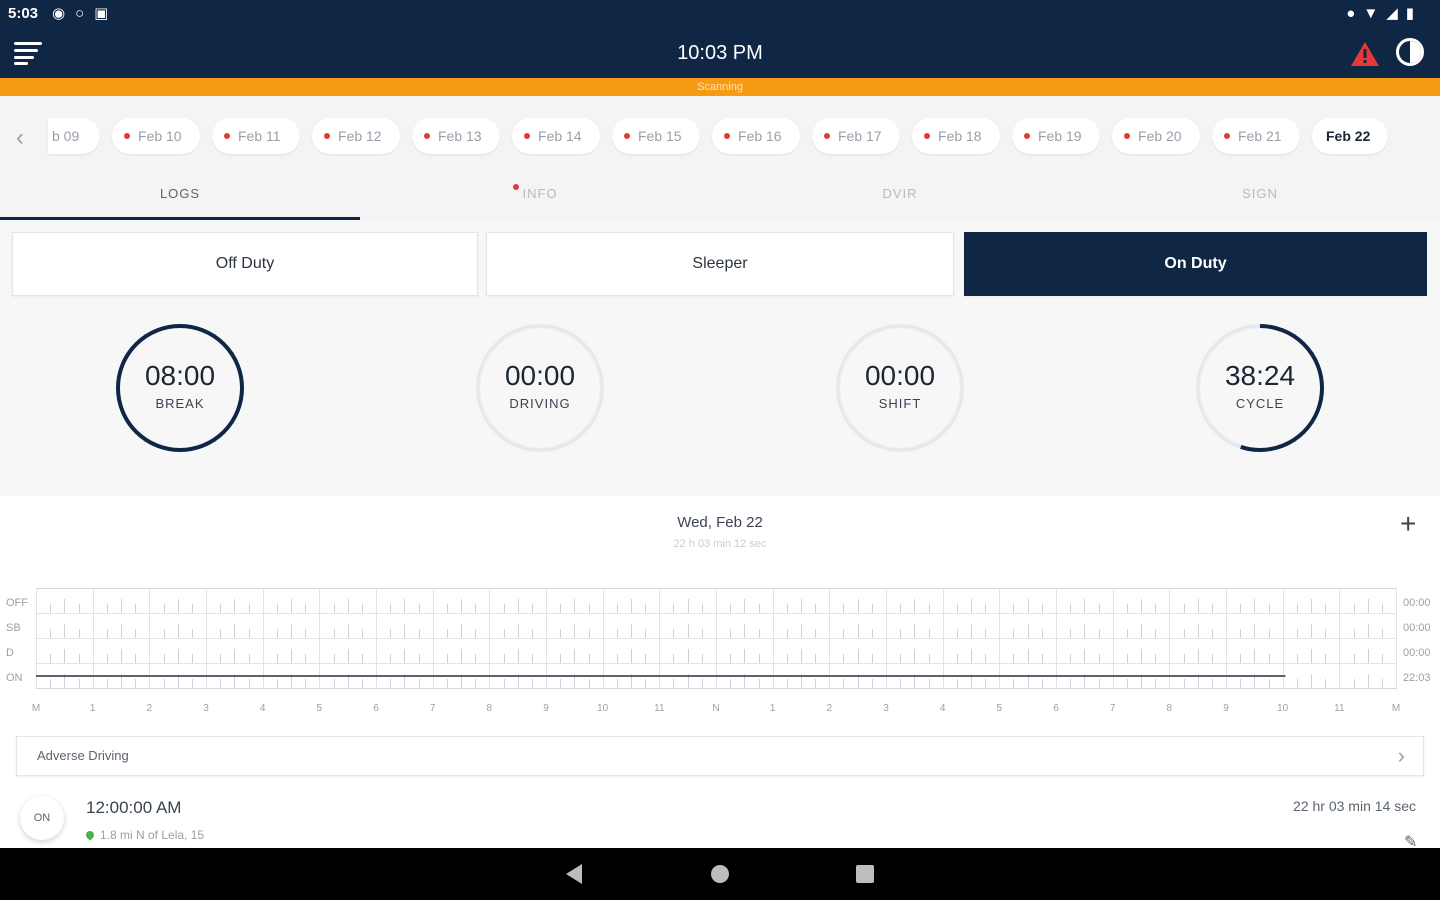 This screenshot has height=900, width=1440. What do you see at coordinates (720, 544) in the screenshot?
I see `log-duration: 22 h 03 min 12 sec` at bounding box center [720, 544].